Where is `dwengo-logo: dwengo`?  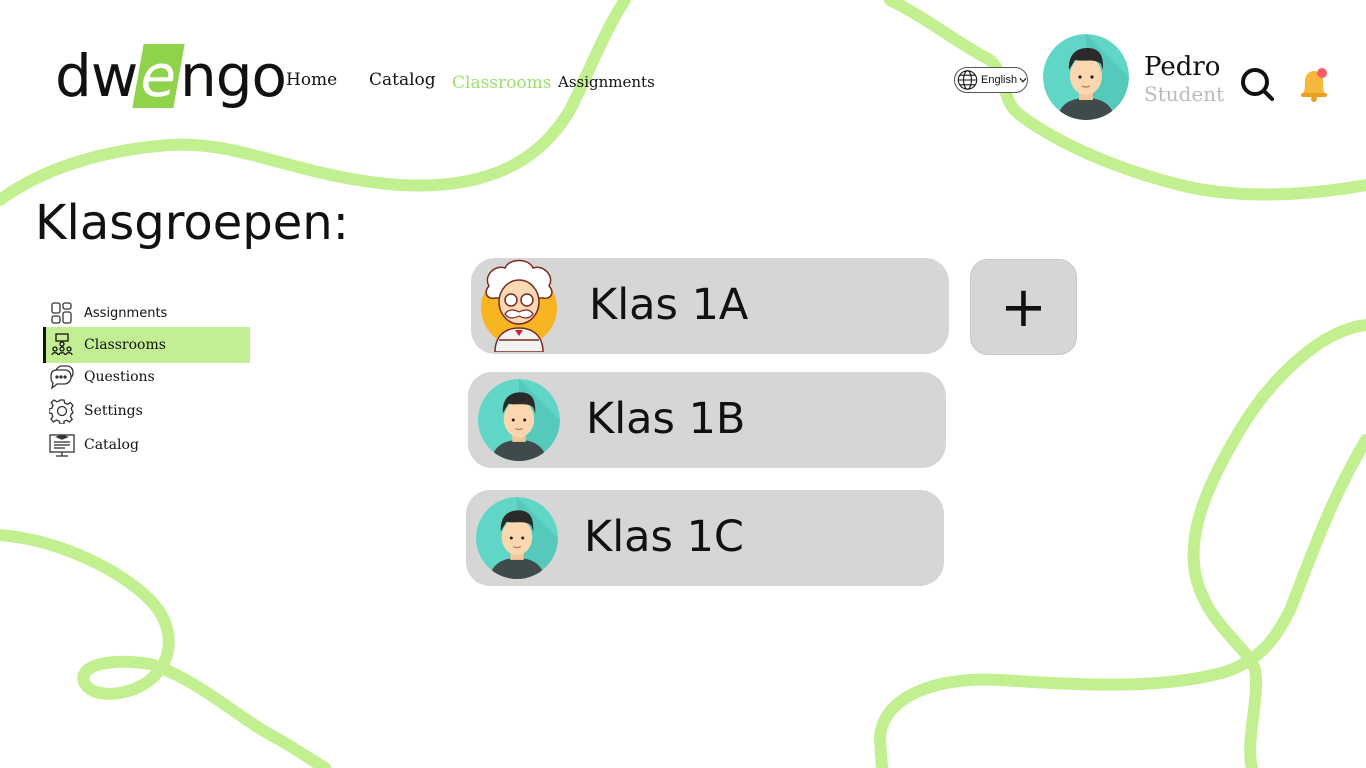
dwengo-logo: dwengo is located at coordinates (171, 76).